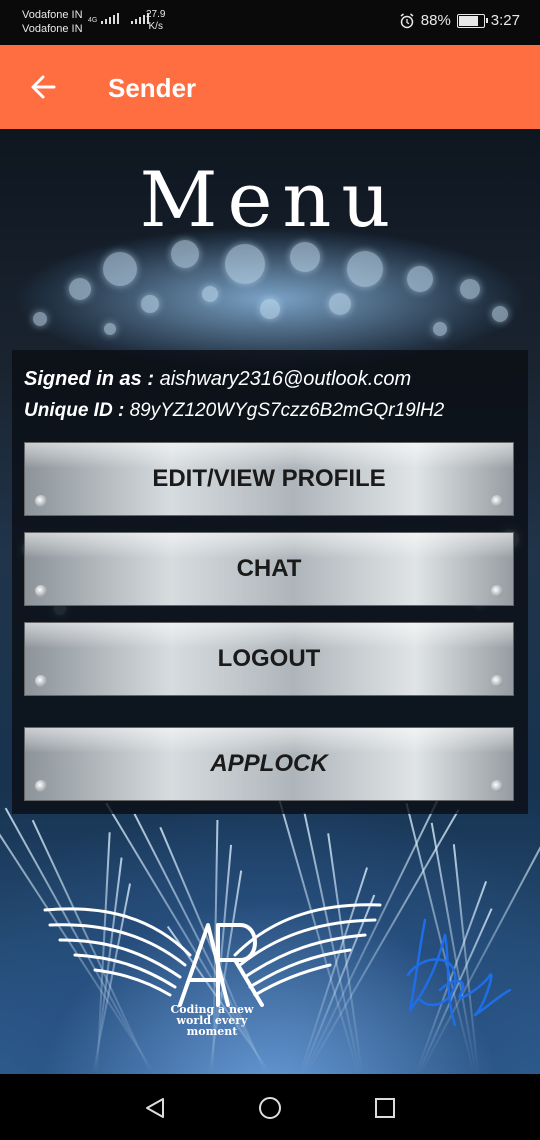 This screenshot has height=1140, width=540. I want to click on battery-percent: 88%, so click(435, 20).